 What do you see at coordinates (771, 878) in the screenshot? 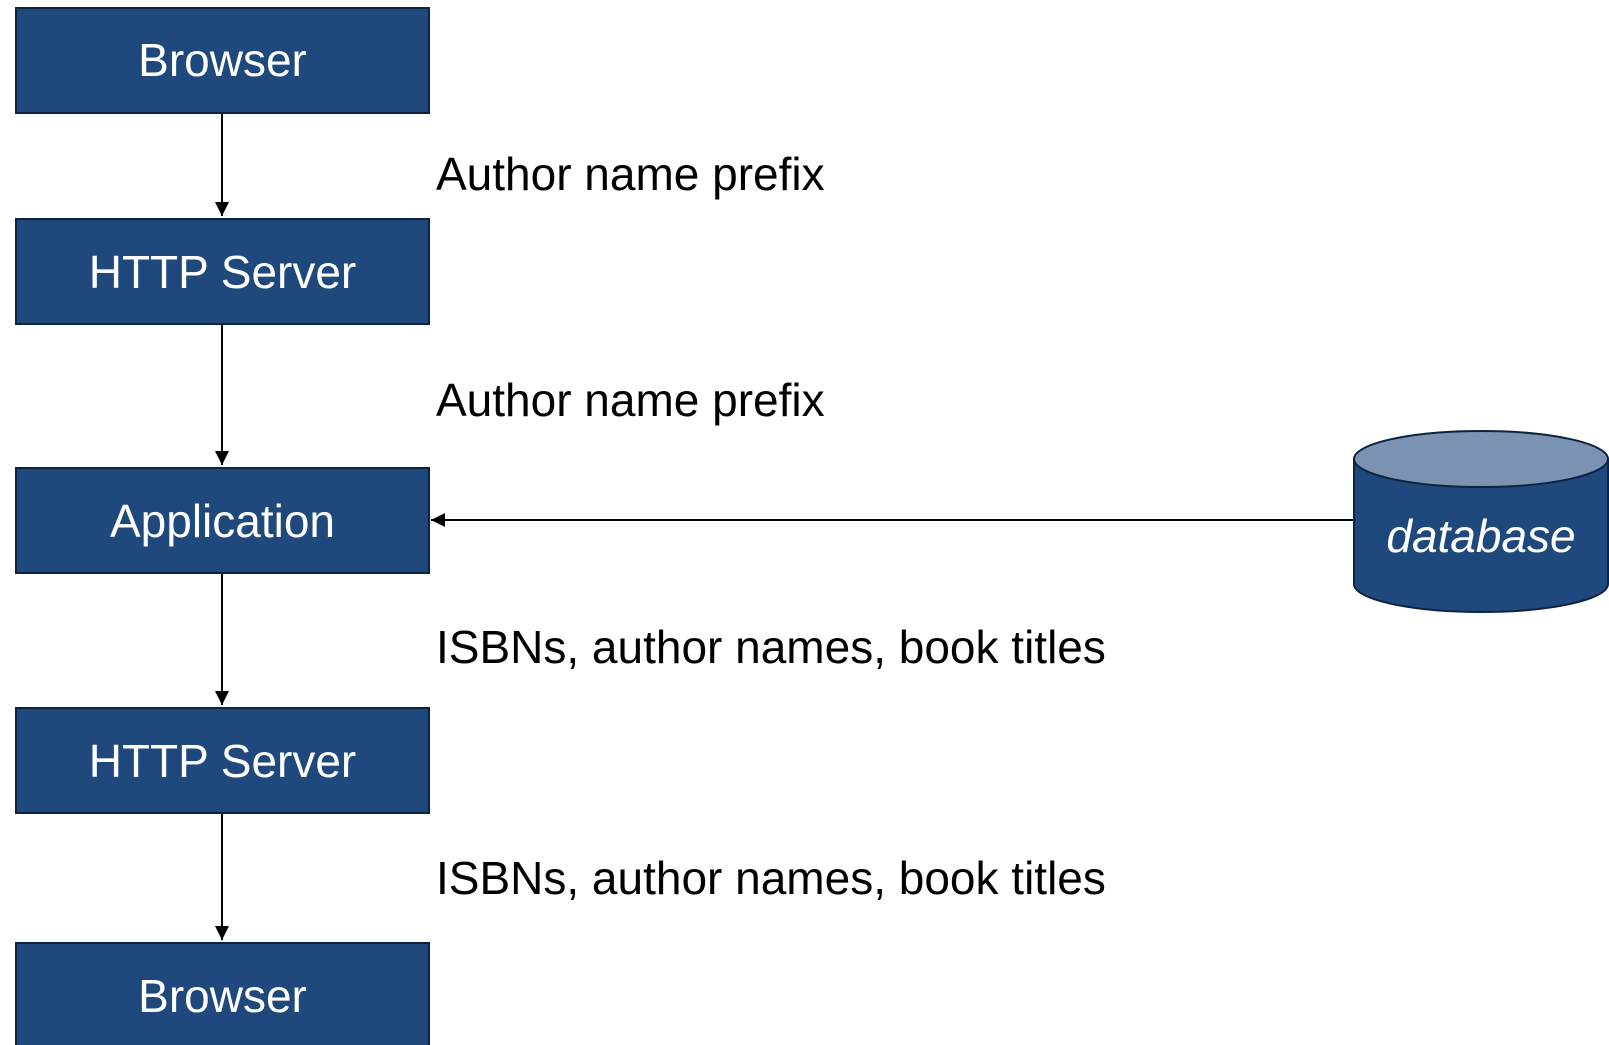
I see `edge-label-response-2: ISBNs, author names, book titles` at bounding box center [771, 878].